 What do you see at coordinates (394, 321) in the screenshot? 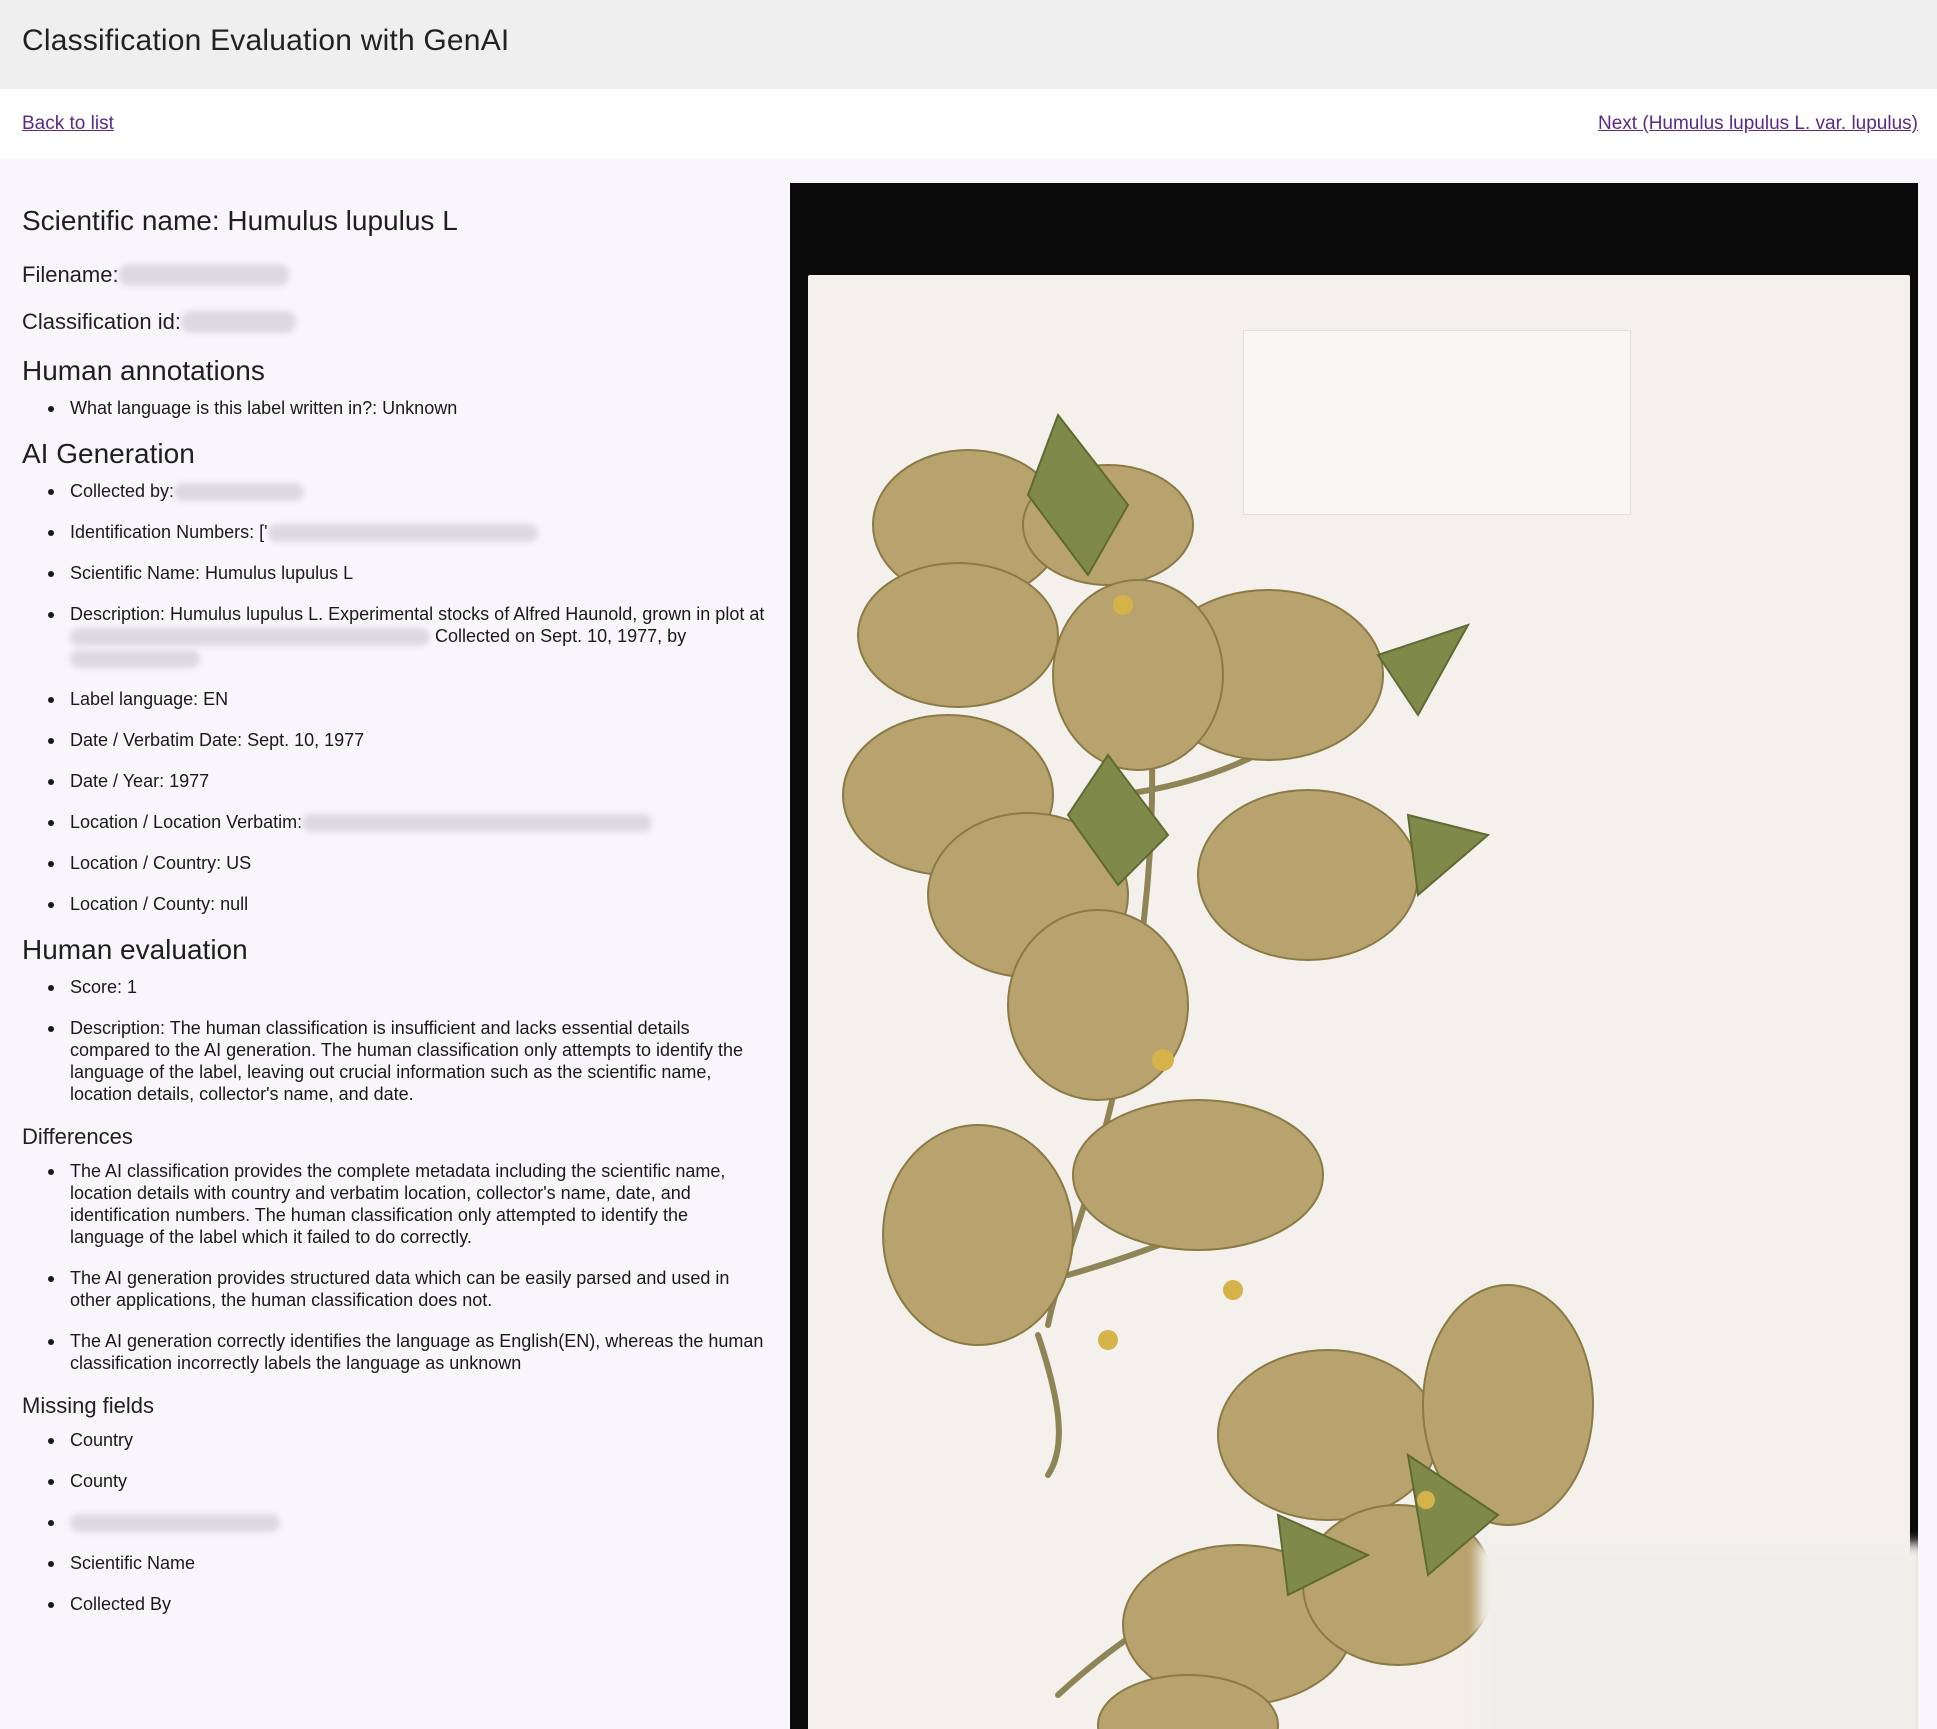
I see `classification-id-row: Classification id:` at bounding box center [394, 321].